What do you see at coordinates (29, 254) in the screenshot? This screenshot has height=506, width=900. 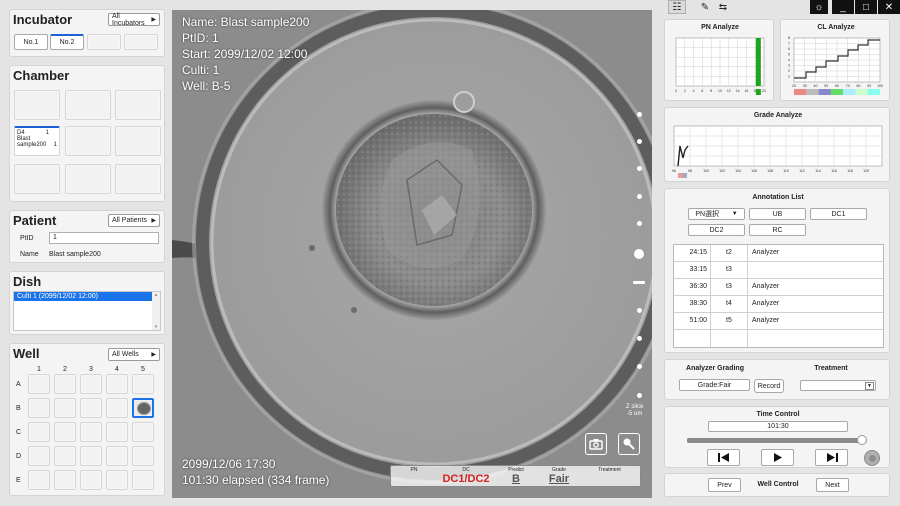 I see `patient-name-label: Name` at bounding box center [29, 254].